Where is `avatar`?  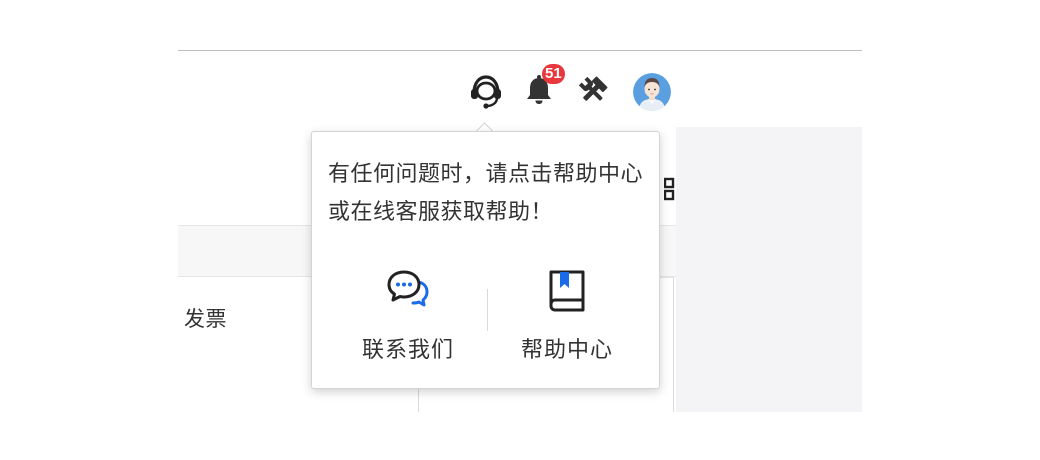 avatar is located at coordinates (652, 92).